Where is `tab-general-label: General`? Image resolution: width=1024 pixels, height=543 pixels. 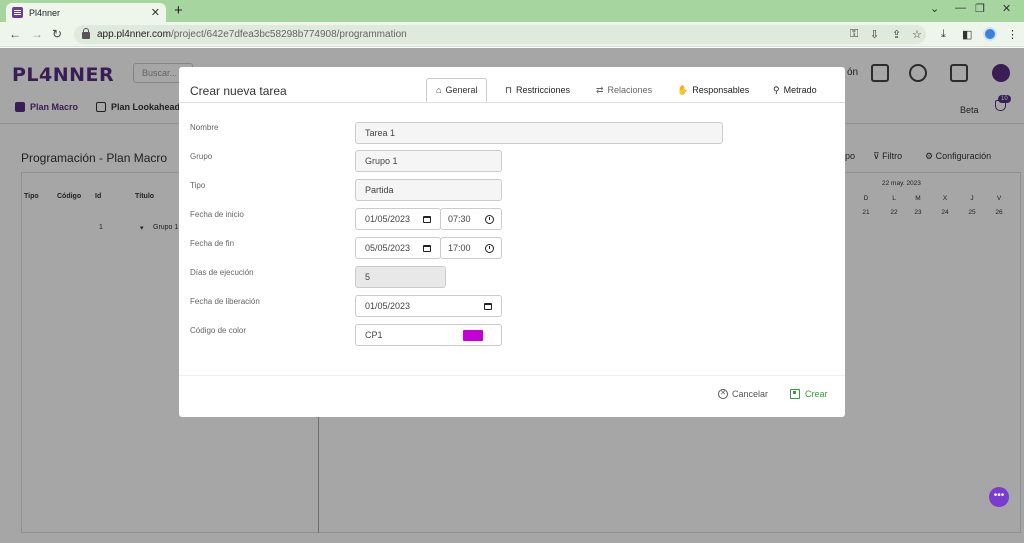
tab-general-label: General is located at coordinates (461, 90).